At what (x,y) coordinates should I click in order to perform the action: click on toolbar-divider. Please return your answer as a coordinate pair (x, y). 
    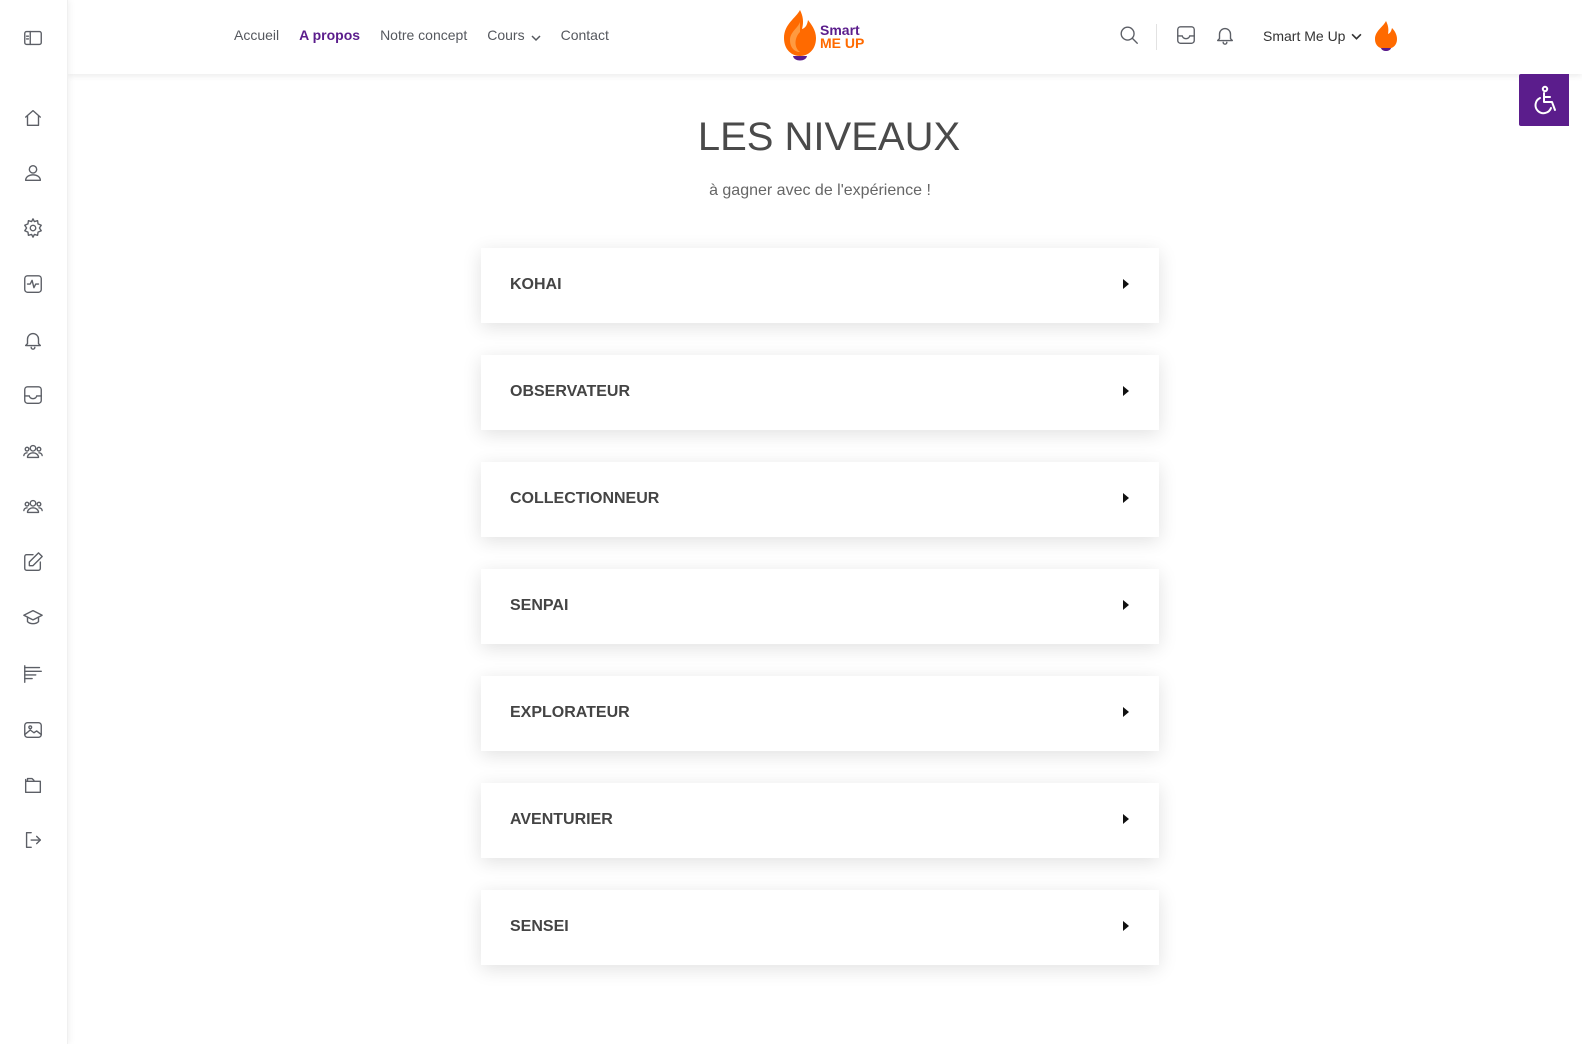
    Looking at the image, I should click on (1156, 37).